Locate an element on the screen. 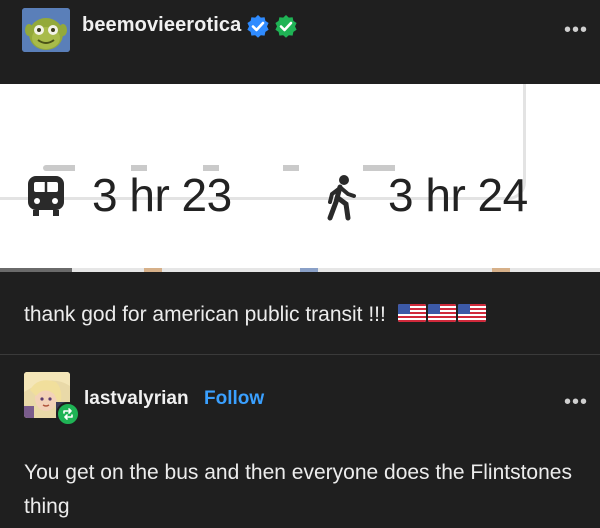  train-icon is located at coordinates (46, 196).